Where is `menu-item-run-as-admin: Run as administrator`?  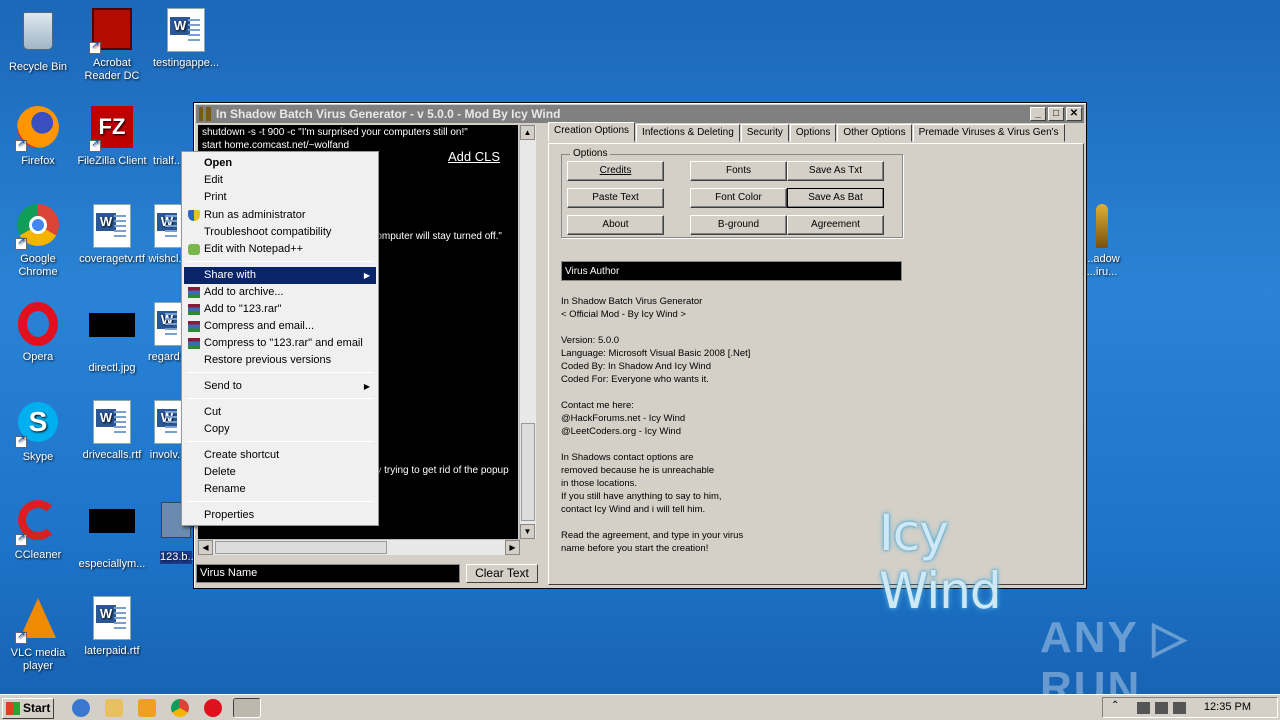
menu-item-run-as-admin: Run as administrator is located at coordinates (280, 215).